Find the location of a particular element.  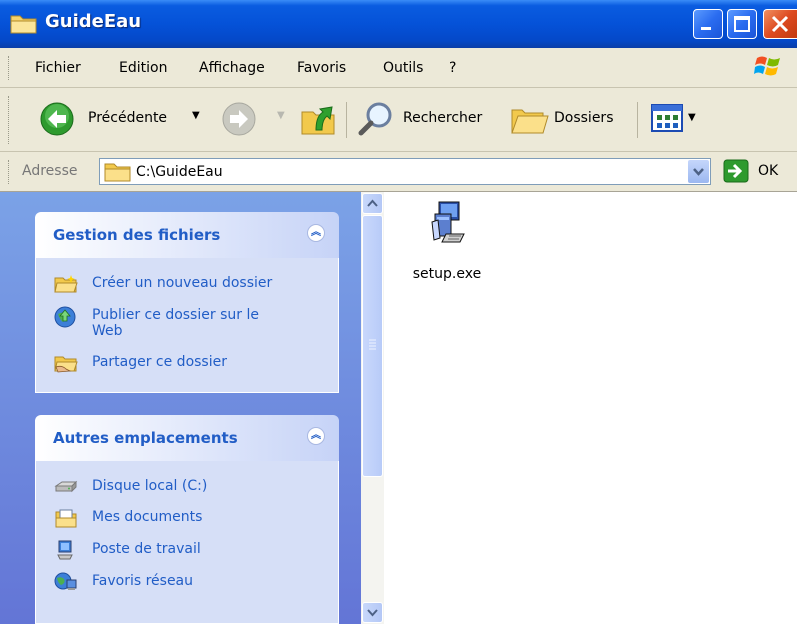

scroll-thumb is located at coordinates (372, 346).